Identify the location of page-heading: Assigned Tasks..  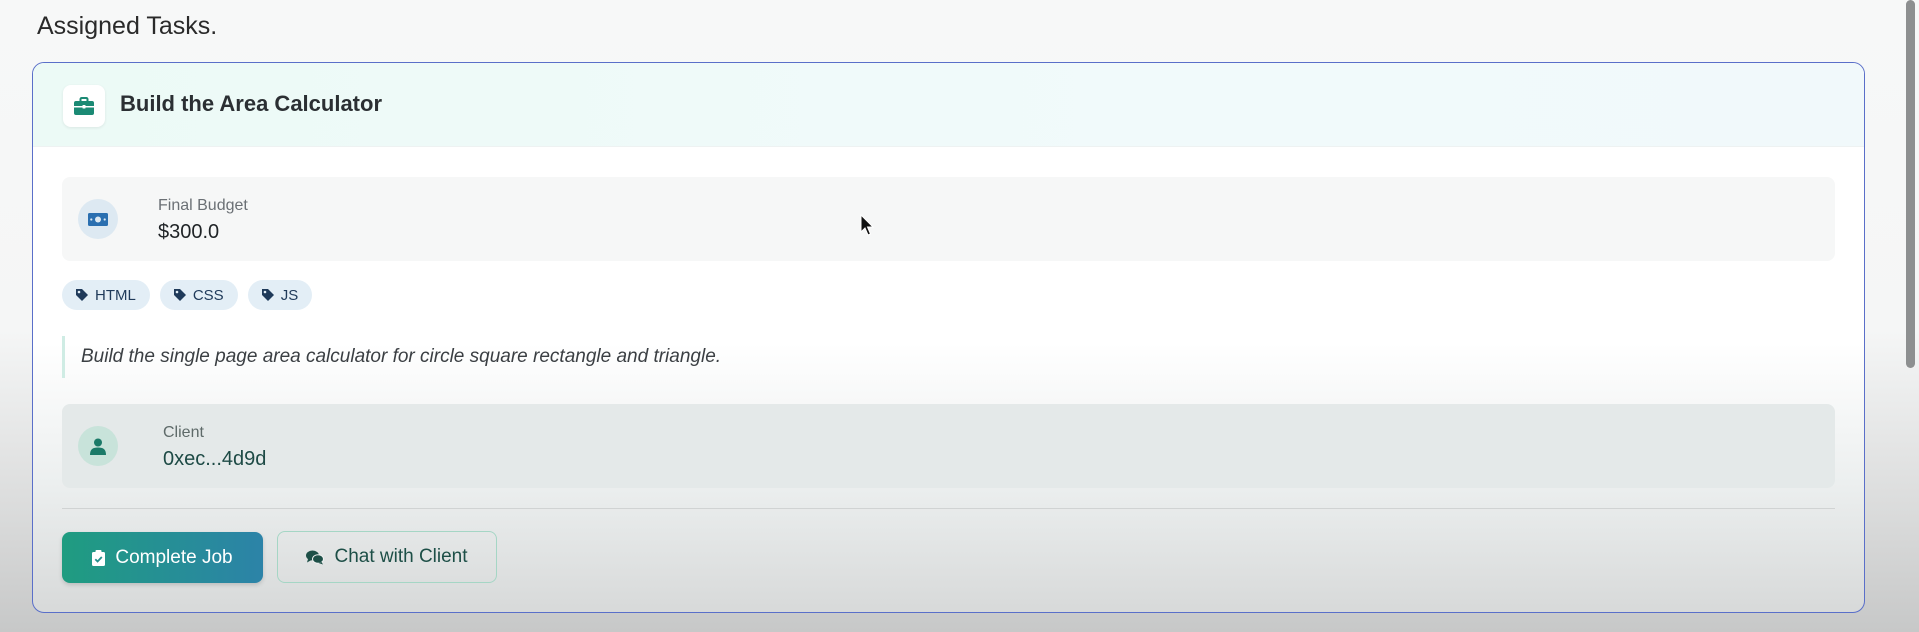
(127, 26).